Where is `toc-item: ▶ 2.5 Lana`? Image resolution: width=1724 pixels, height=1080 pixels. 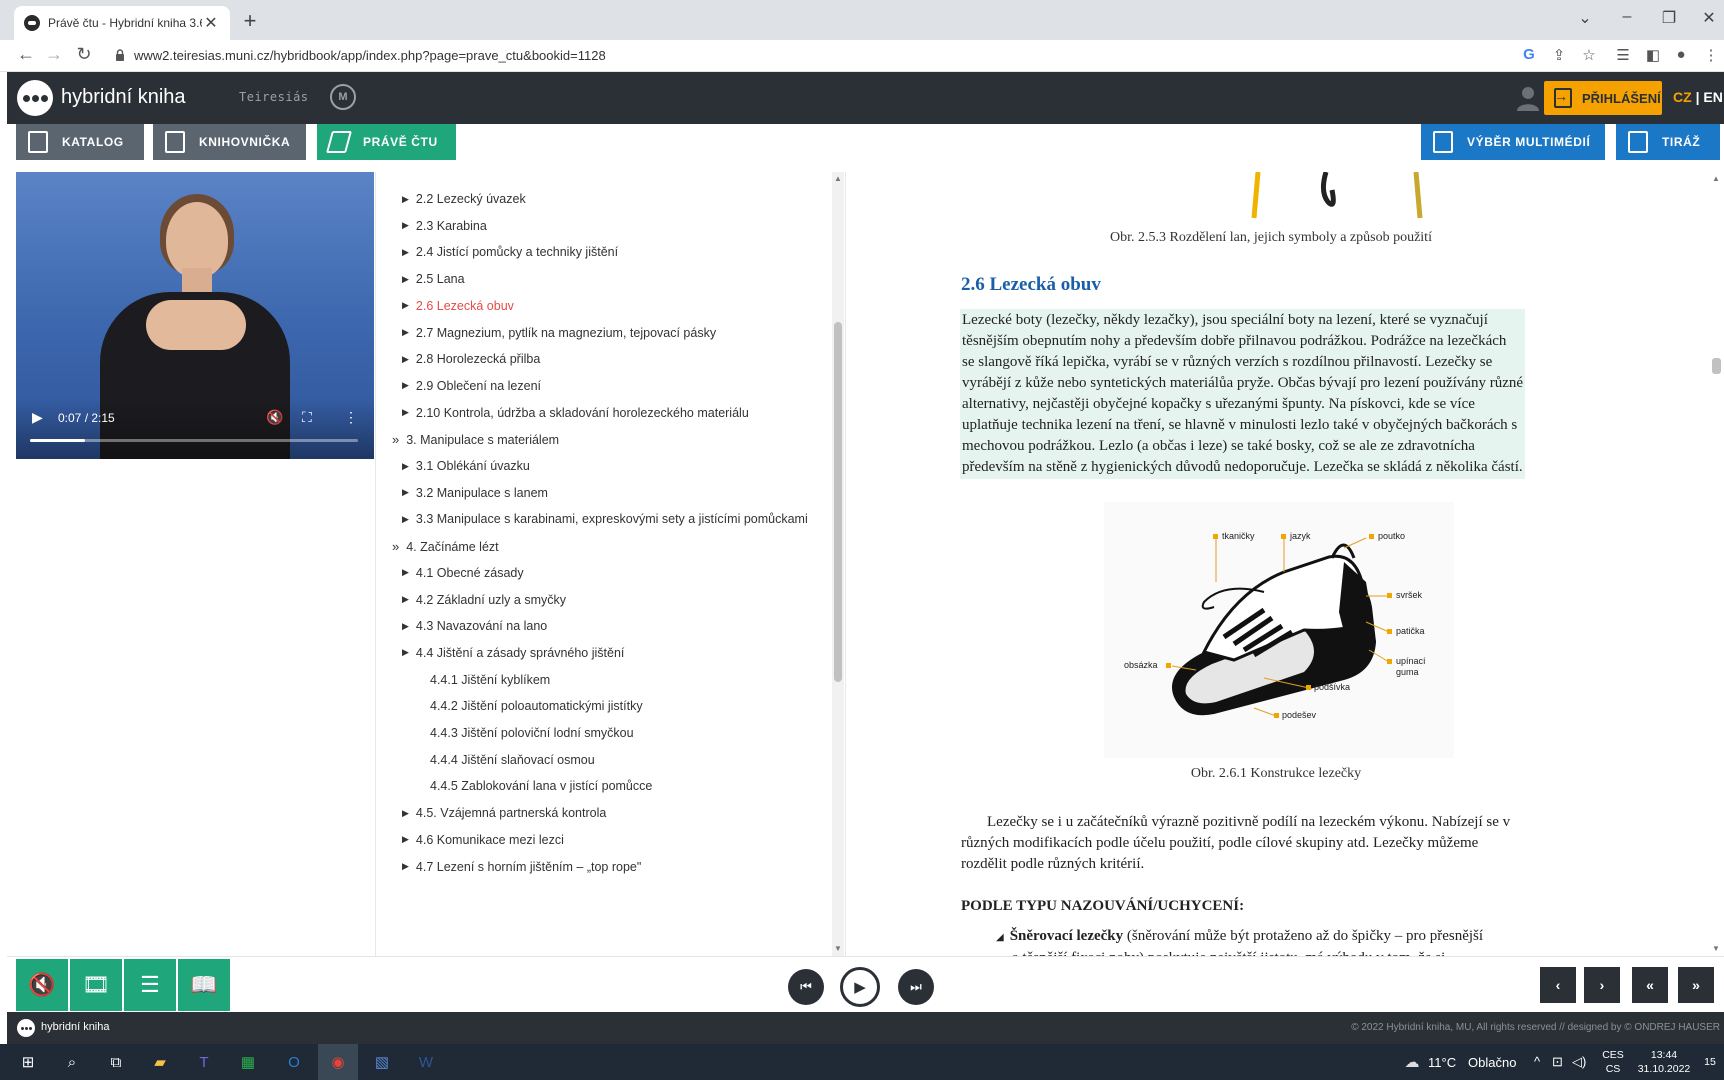 toc-item: ▶ 2.5 Lana is located at coordinates (433, 279).